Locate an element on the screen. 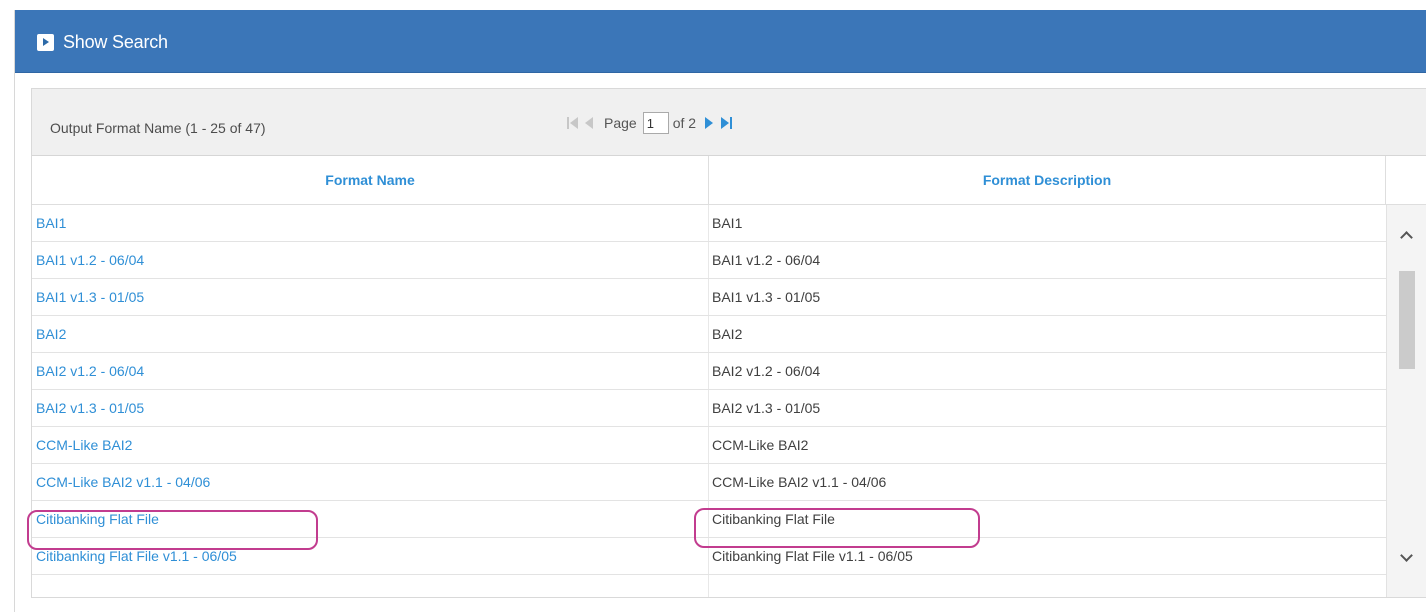  grid-header-row: Format Name Format Description is located at coordinates (729, 180).